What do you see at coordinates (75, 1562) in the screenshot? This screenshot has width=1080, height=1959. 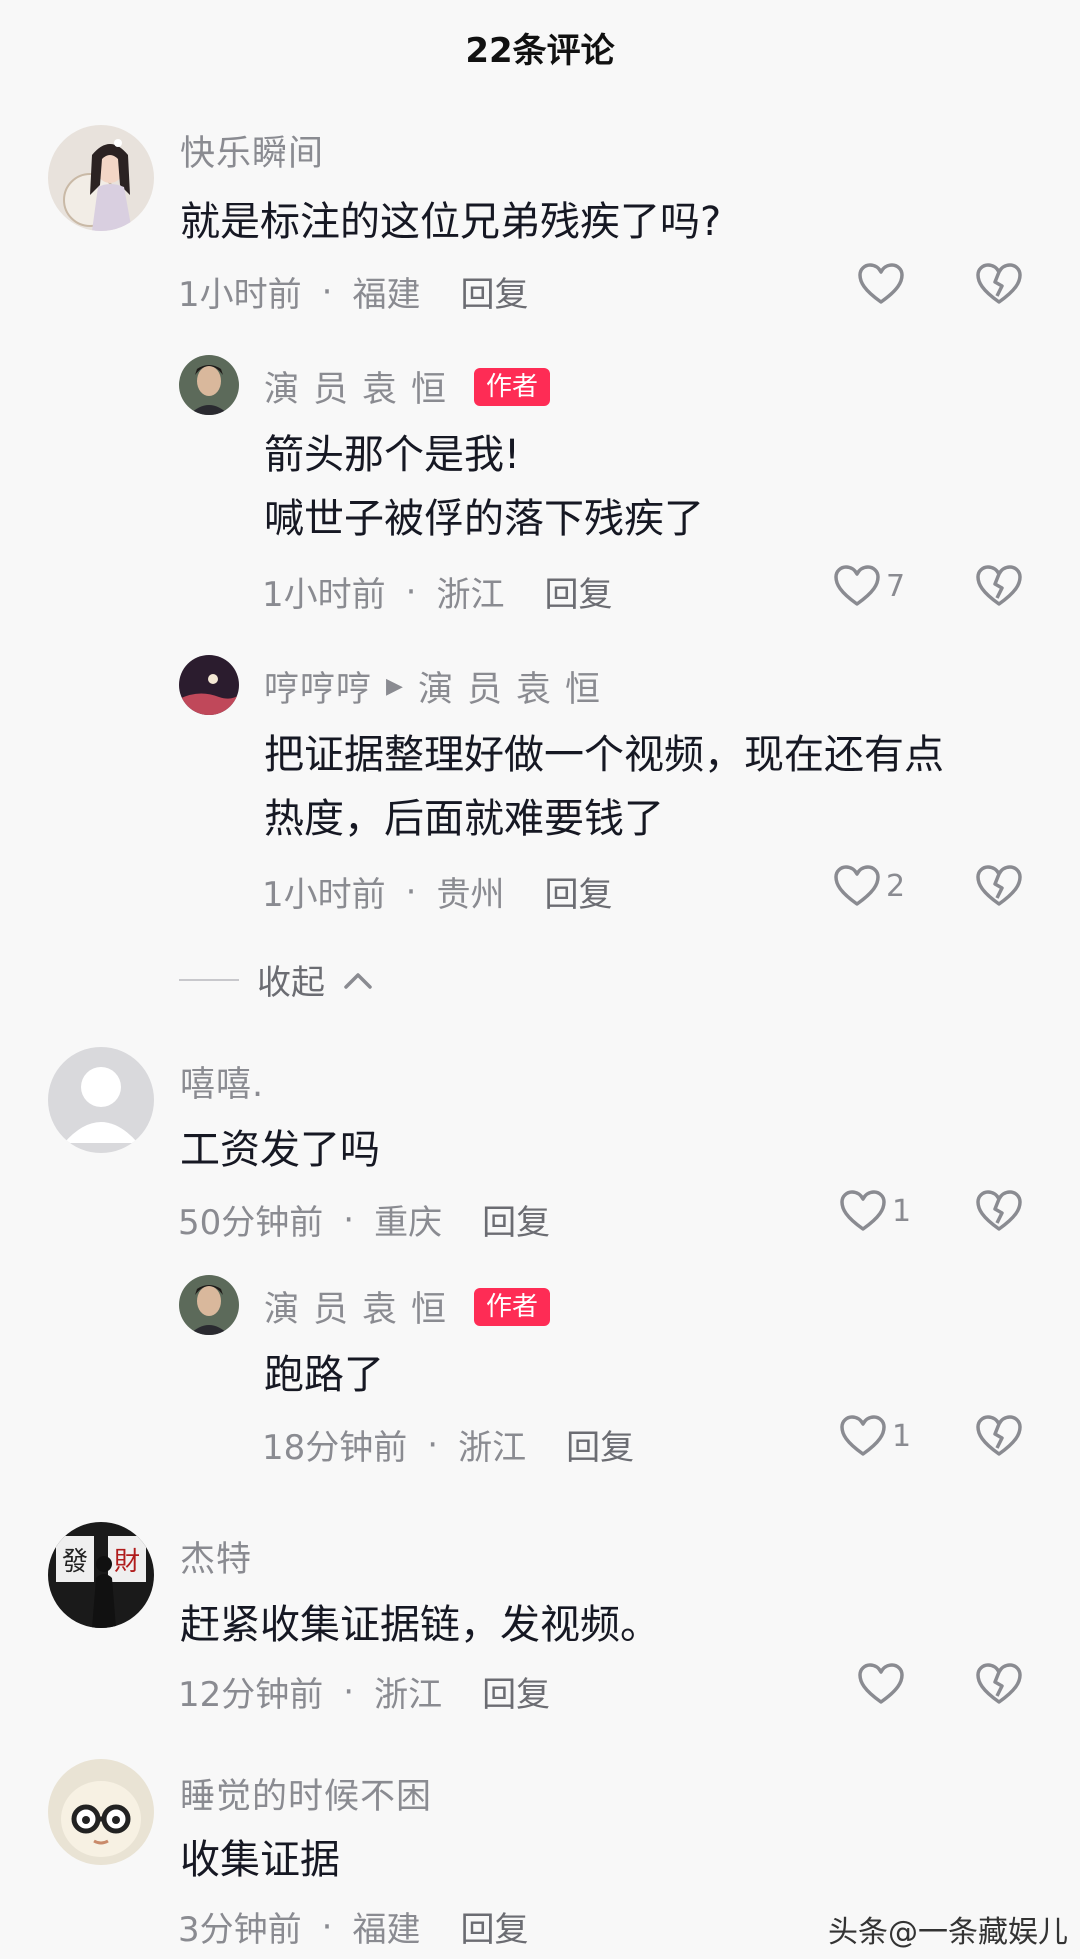 I see `avatar-glyph: 發` at bounding box center [75, 1562].